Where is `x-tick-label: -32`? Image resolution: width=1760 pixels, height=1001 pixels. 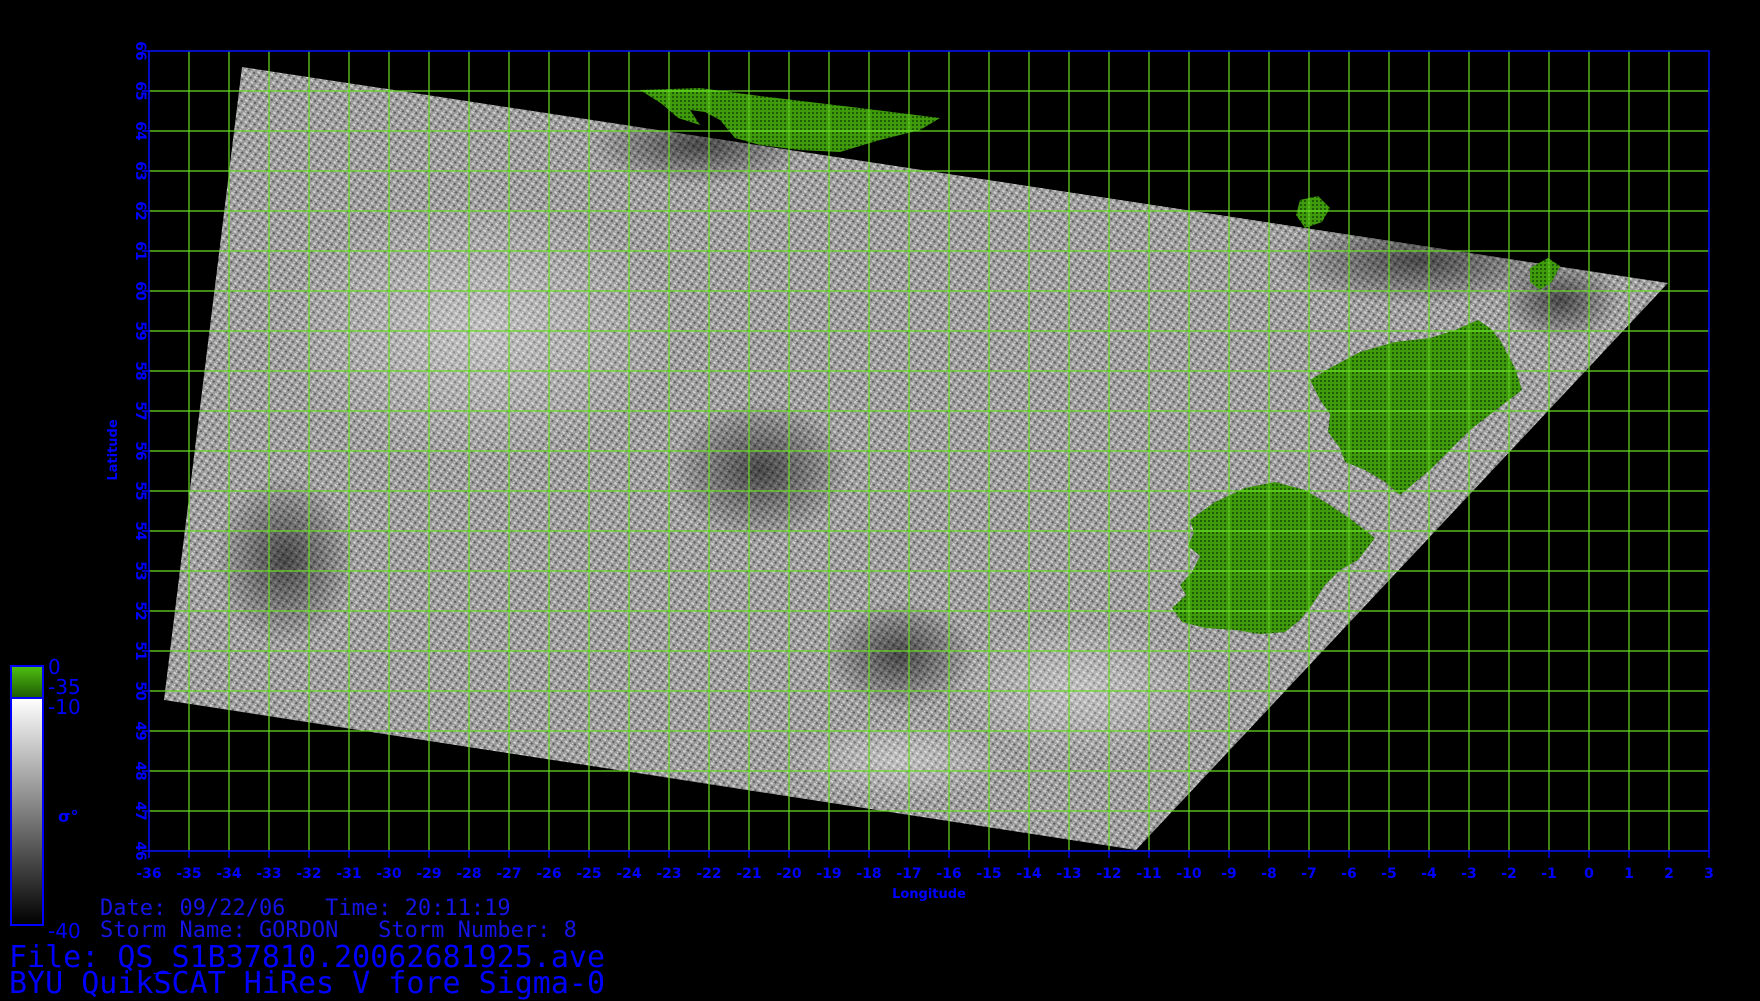
x-tick-label: -32 is located at coordinates (308, 874).